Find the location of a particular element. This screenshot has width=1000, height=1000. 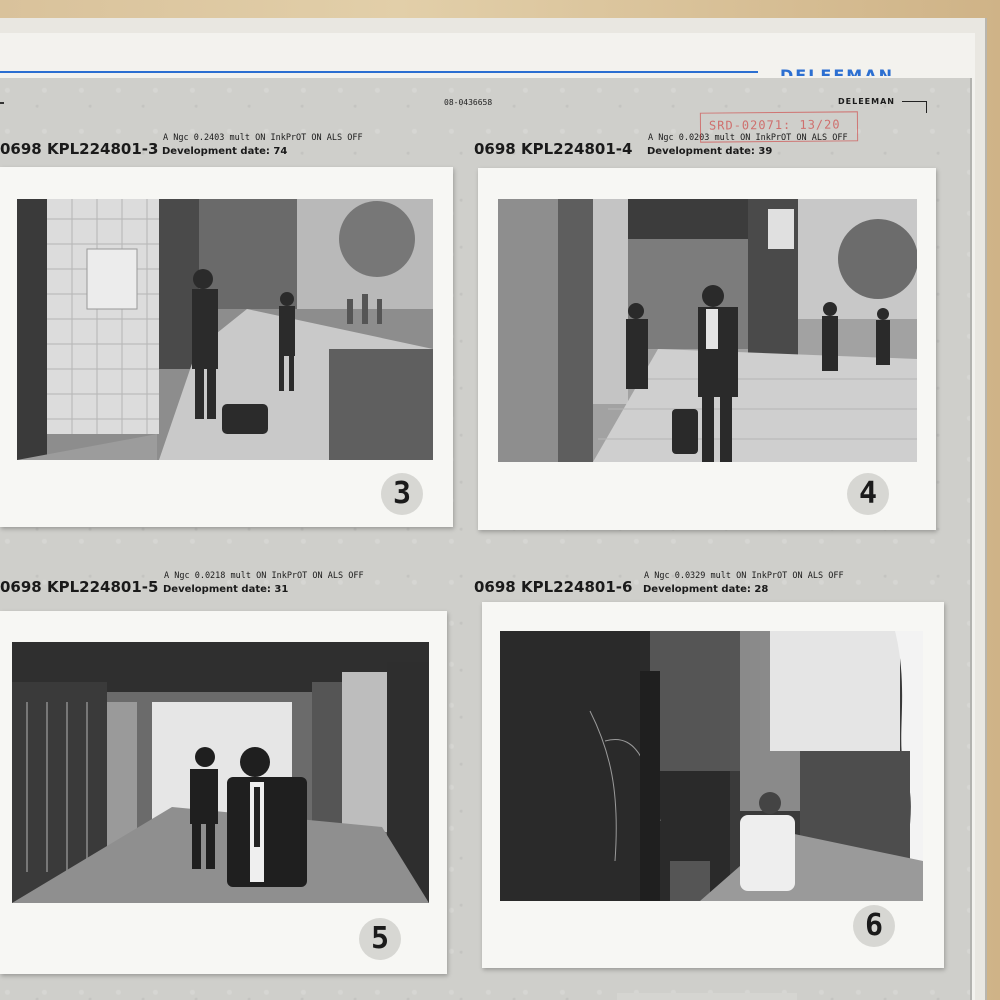

frame-number: 4 is located at coordinates (868, 494).